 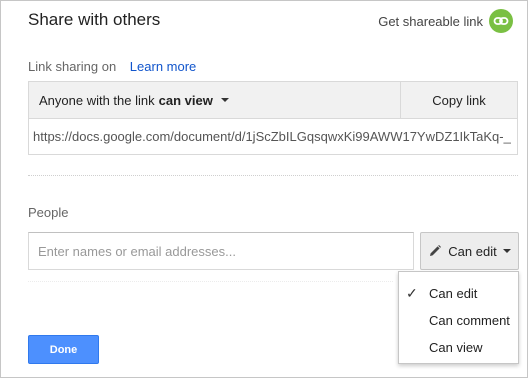 What do you see at coordinates (501, 21) in the screenshot?
I see `link-icon` at bounding box center [501, 21].